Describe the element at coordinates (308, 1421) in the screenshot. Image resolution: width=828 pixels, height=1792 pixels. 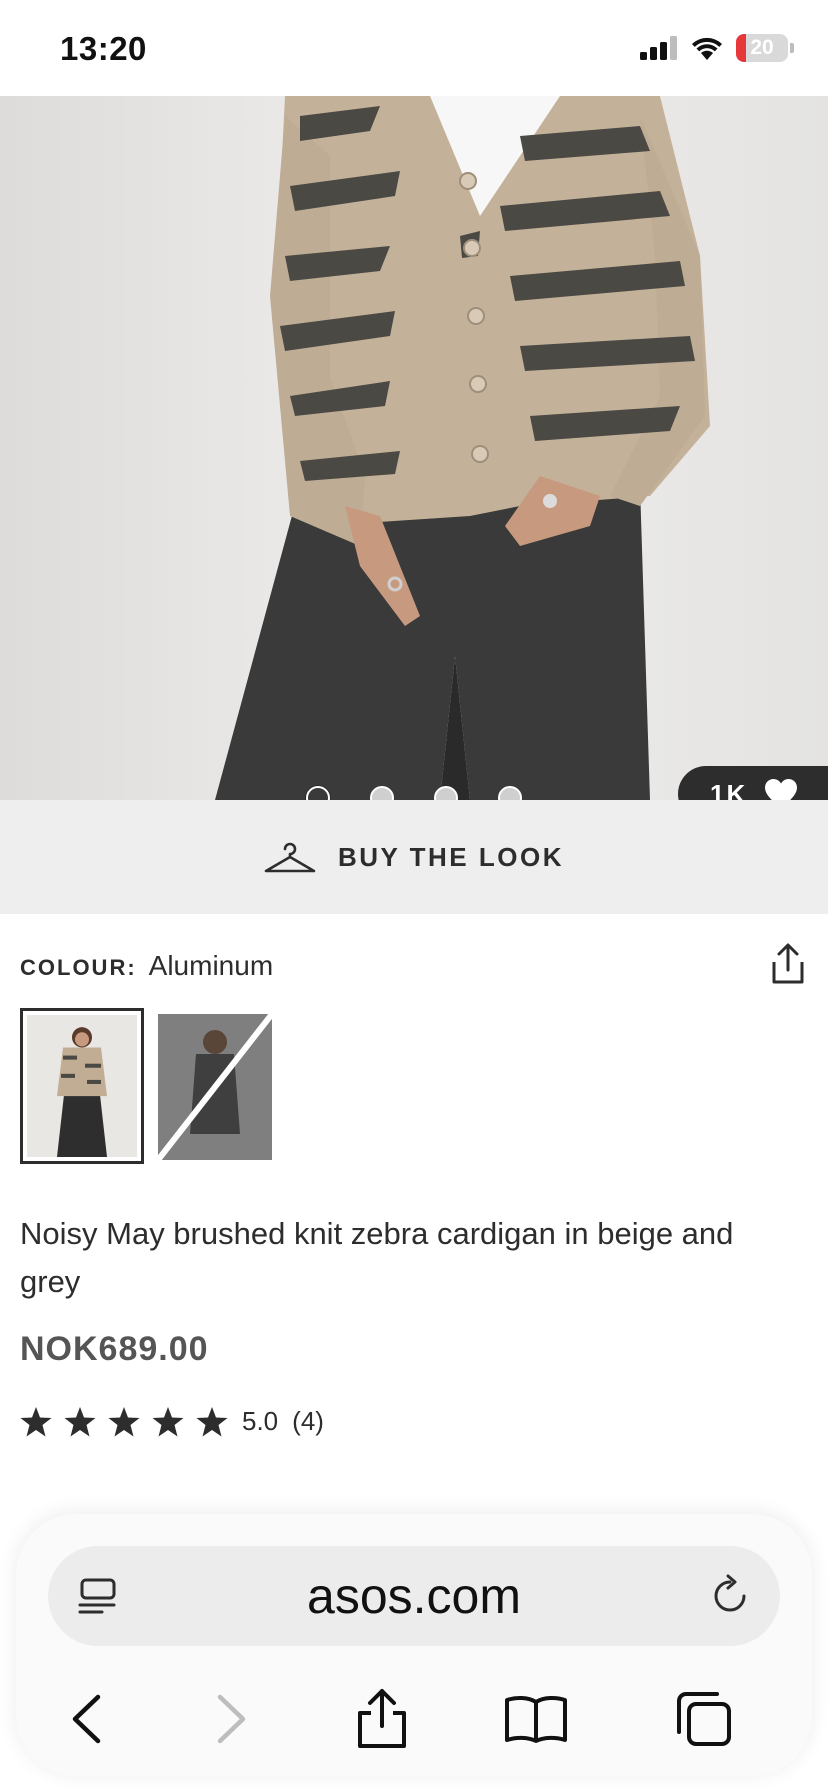
I see `rating-count: (4)` at that location.